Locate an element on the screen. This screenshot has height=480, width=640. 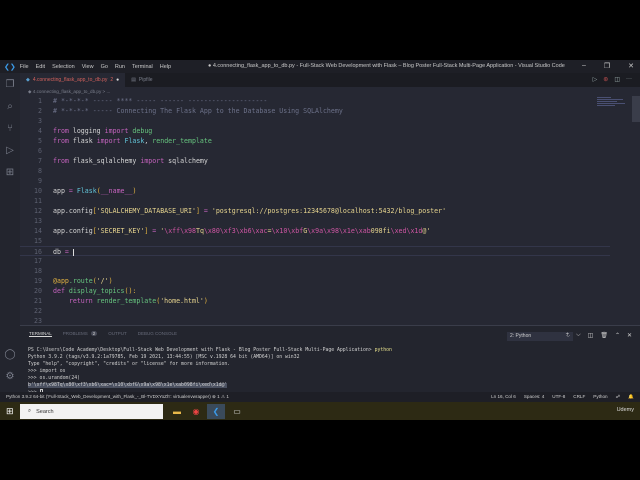
settings-gear-icon: ⚙ is located at coordinates (10, 376).